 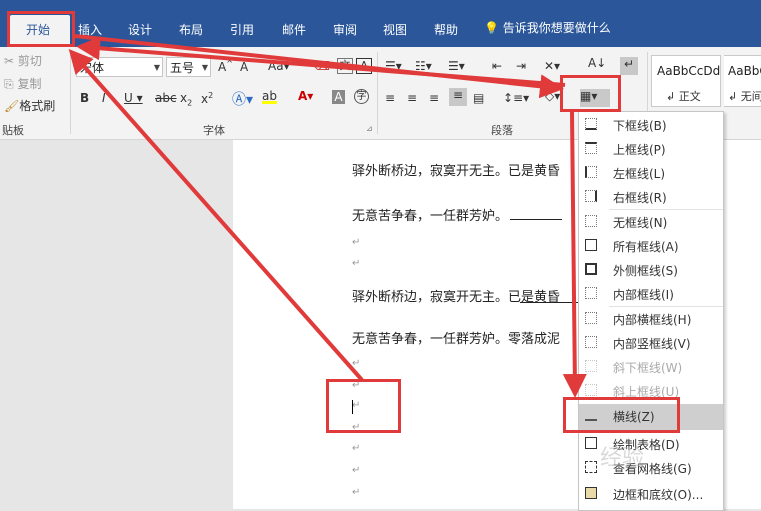 What do you see at coordinates (622, 458) in the screenshot?
I see `watermark: 经验` at bounding box center [622, 458].